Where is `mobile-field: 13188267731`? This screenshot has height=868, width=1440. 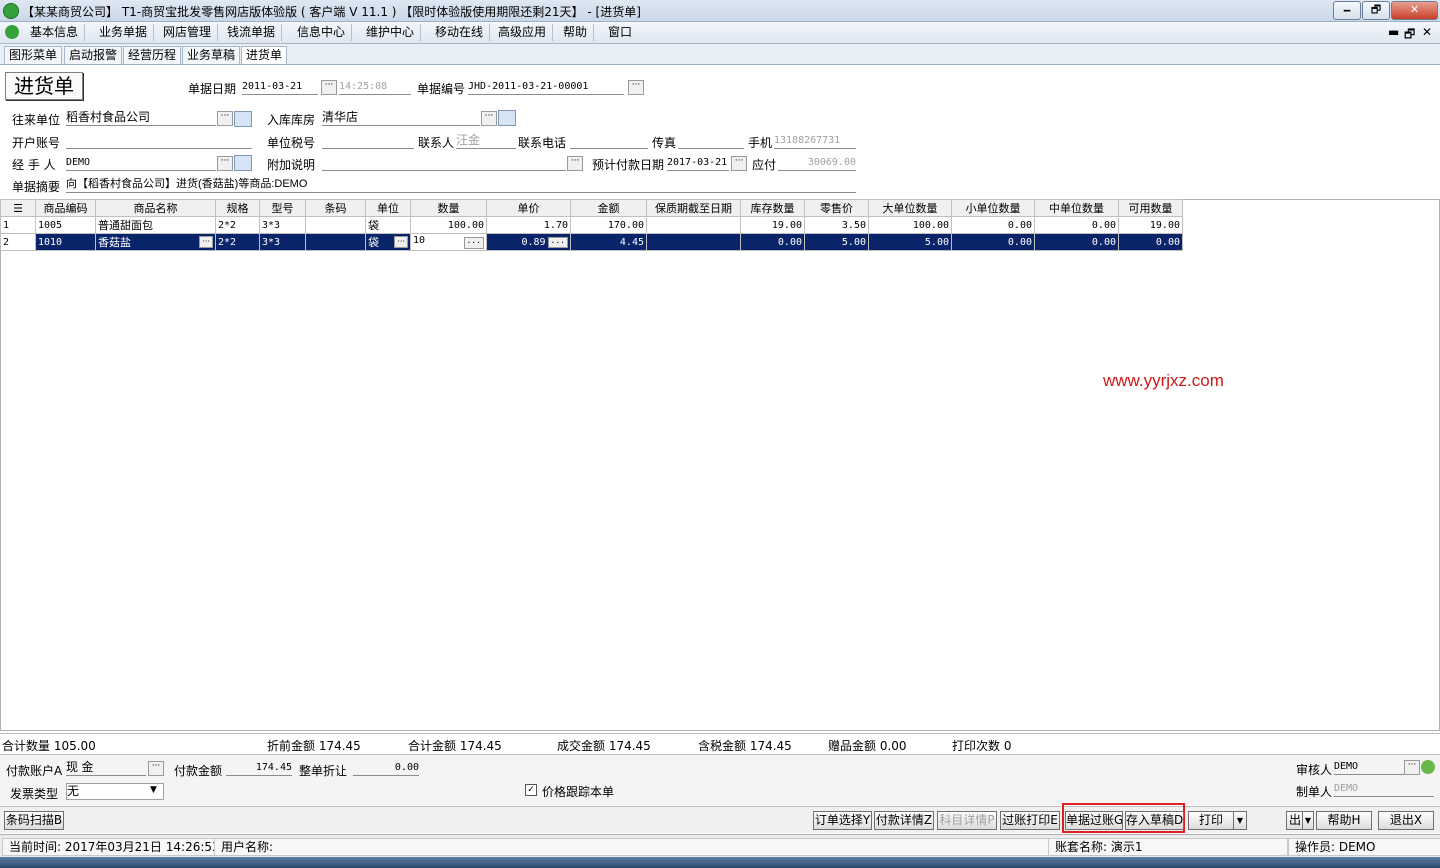 mobile-field: 13188267731 is located at coordinates (815, 141).